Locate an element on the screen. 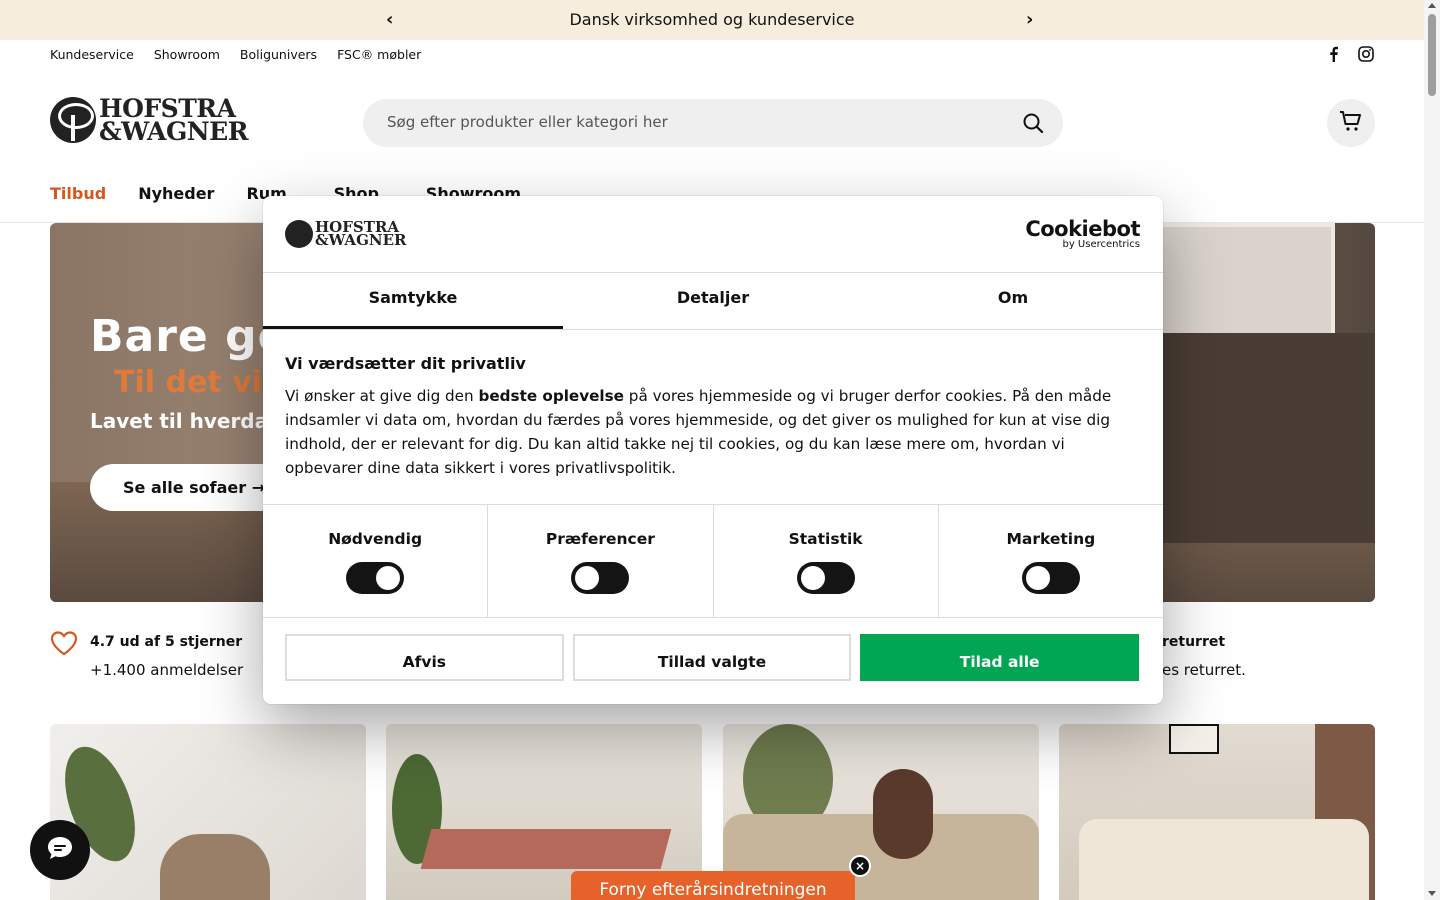 Image resolution: width=1440 pixels, height=900 pixels. chevron-right-icon: › is located at coordinates (1029, 19).